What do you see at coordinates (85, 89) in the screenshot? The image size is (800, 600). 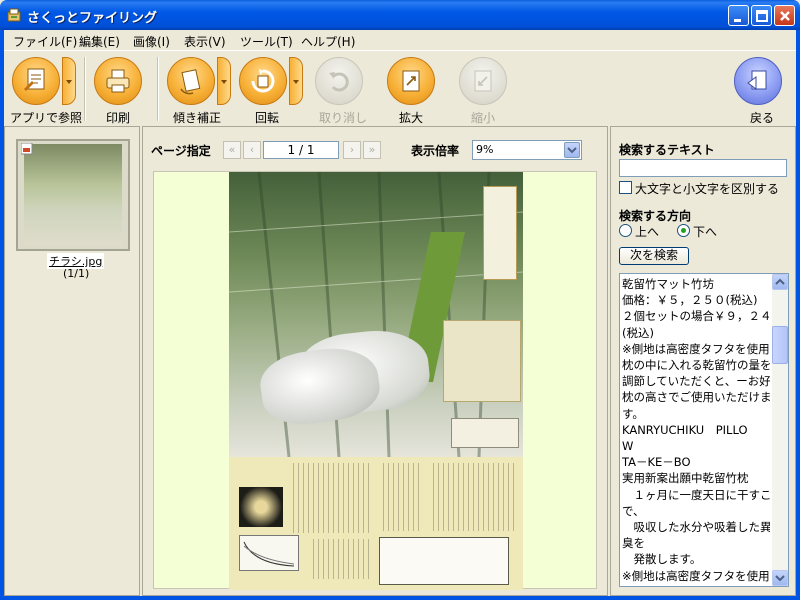 I see `toolbar-separator` at bounding box center [85, 89].